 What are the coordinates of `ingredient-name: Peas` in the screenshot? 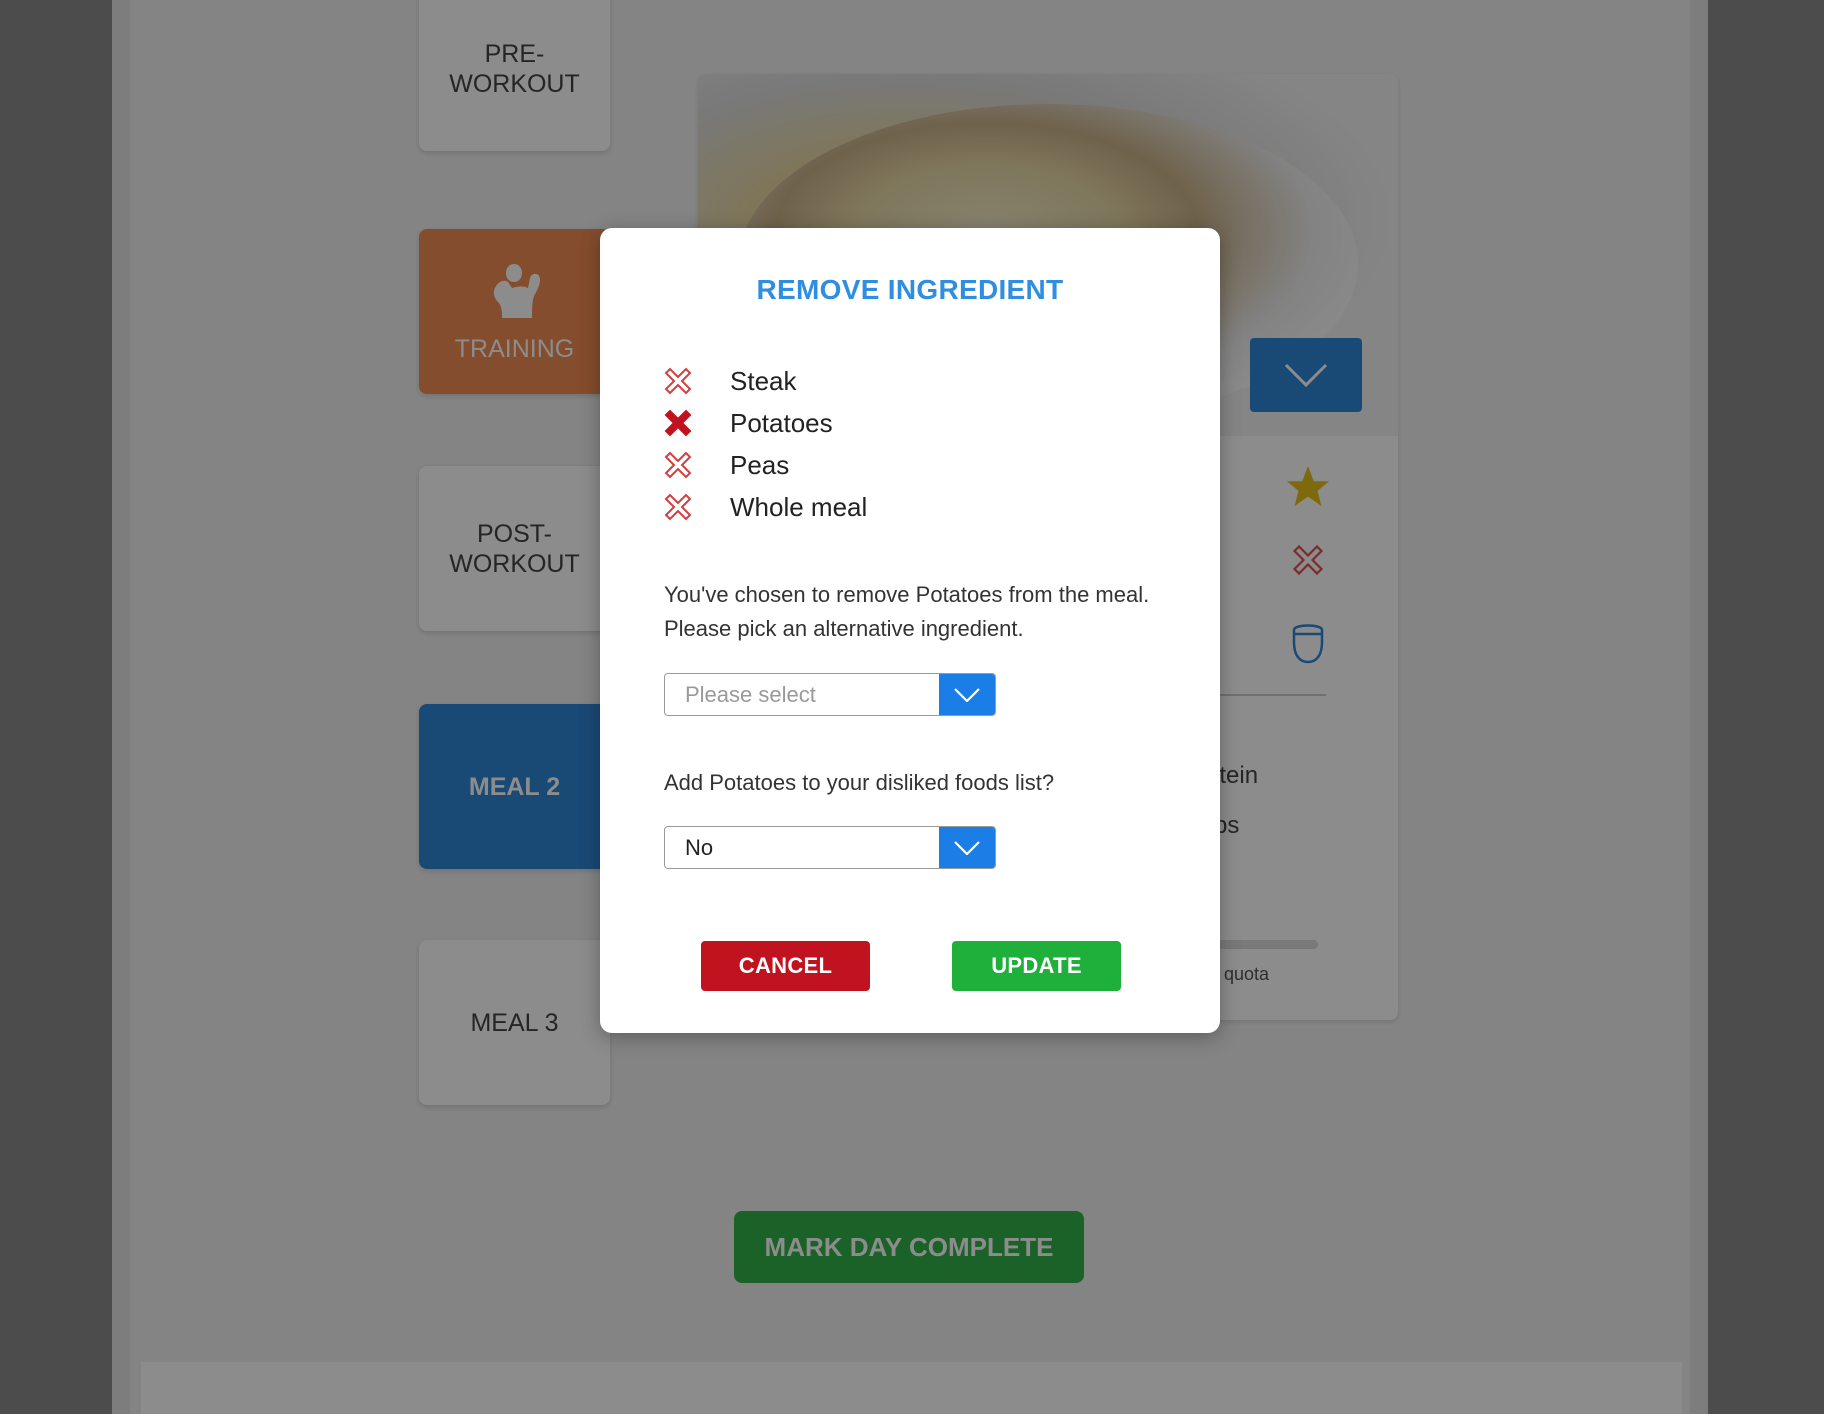 It's located at (760, 464).